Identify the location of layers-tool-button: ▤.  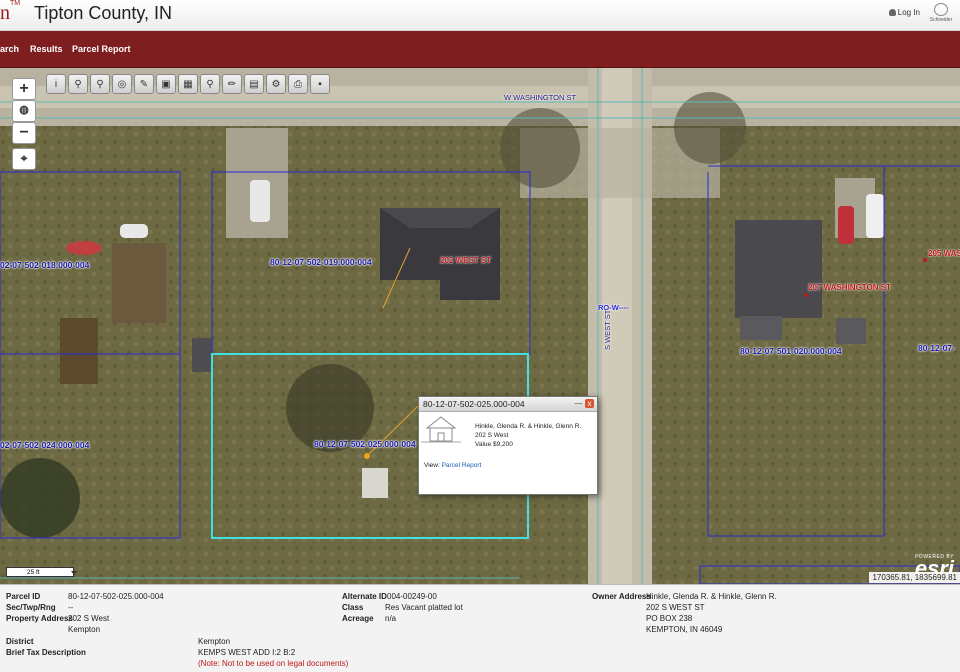
(254, 84).